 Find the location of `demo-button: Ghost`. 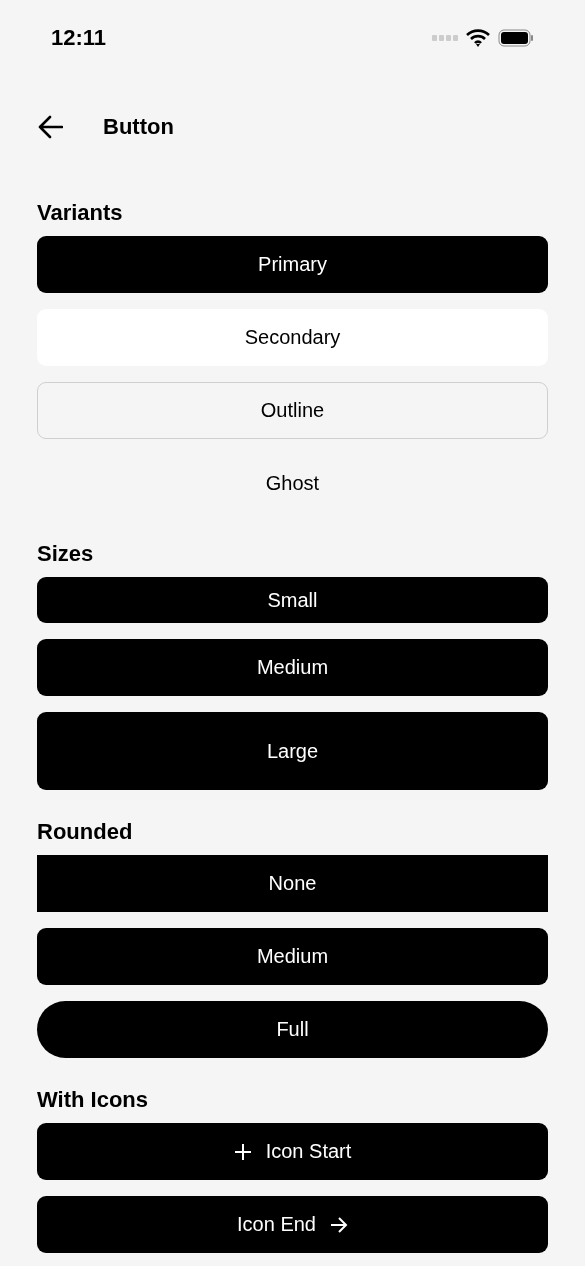

demo-button: Ghost is located at coordinates (292, 483).